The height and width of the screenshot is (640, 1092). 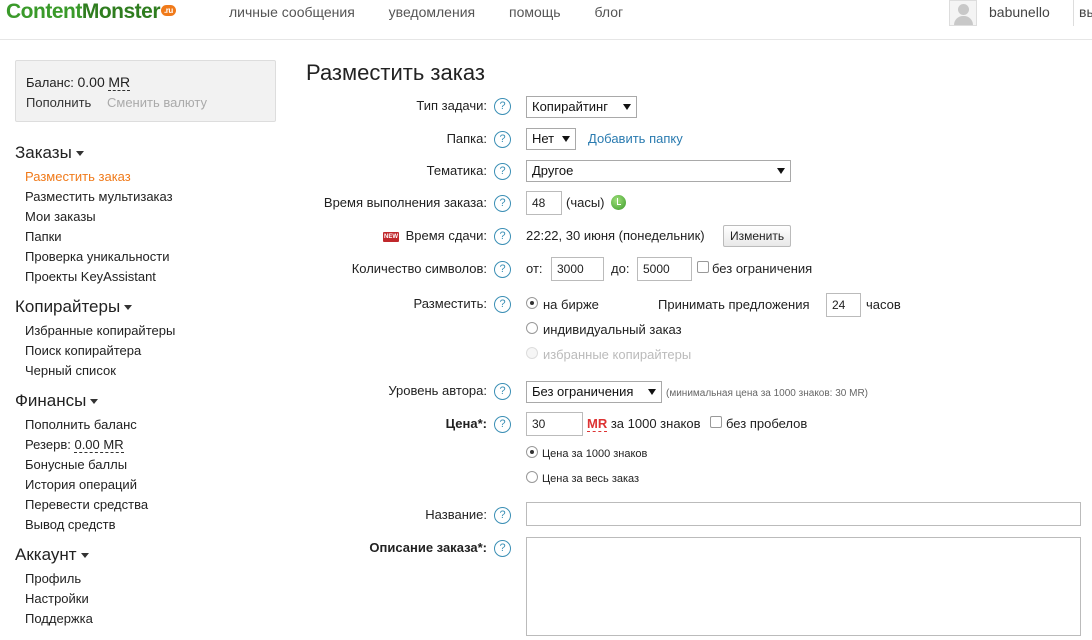 I want to click on no-spaces-checkbox, so click(x=716, y=422).